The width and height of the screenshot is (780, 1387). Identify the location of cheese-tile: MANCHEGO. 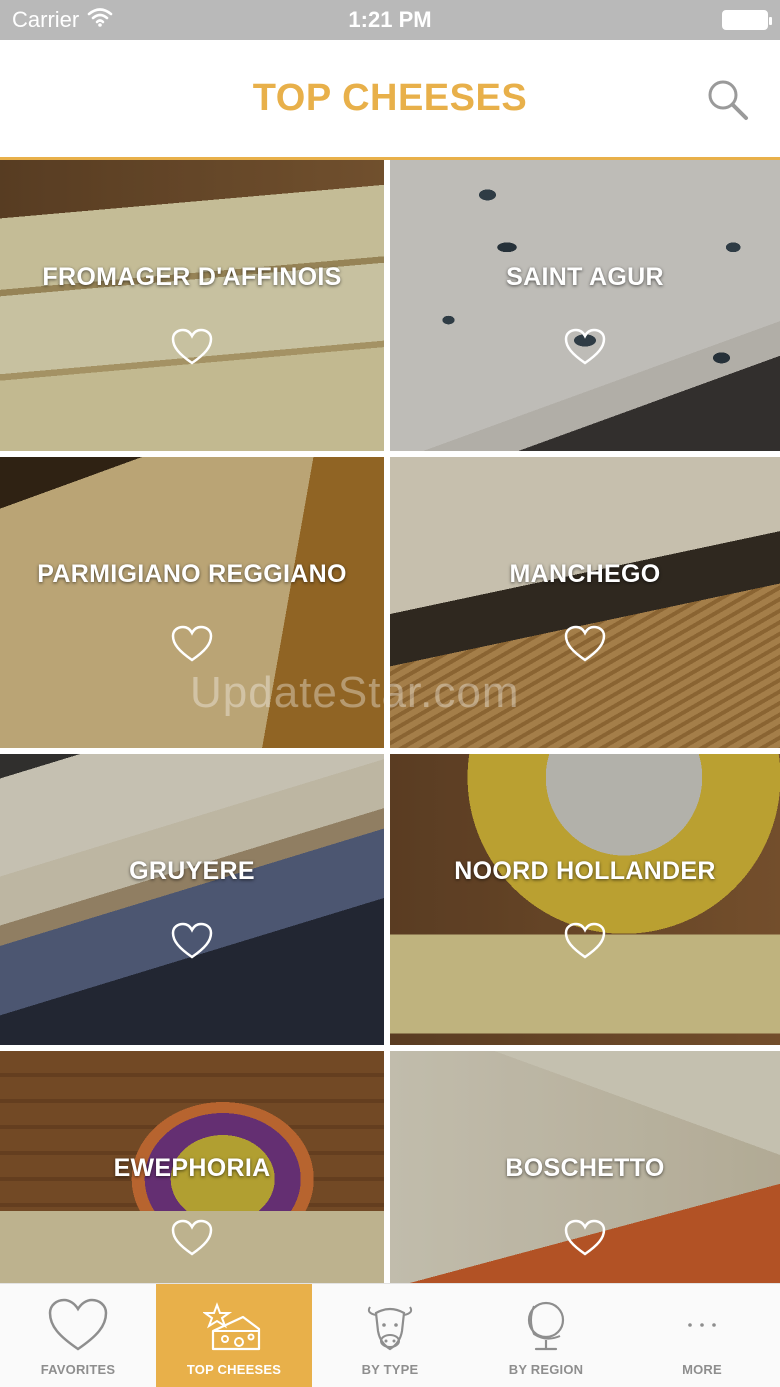
(585, 602).